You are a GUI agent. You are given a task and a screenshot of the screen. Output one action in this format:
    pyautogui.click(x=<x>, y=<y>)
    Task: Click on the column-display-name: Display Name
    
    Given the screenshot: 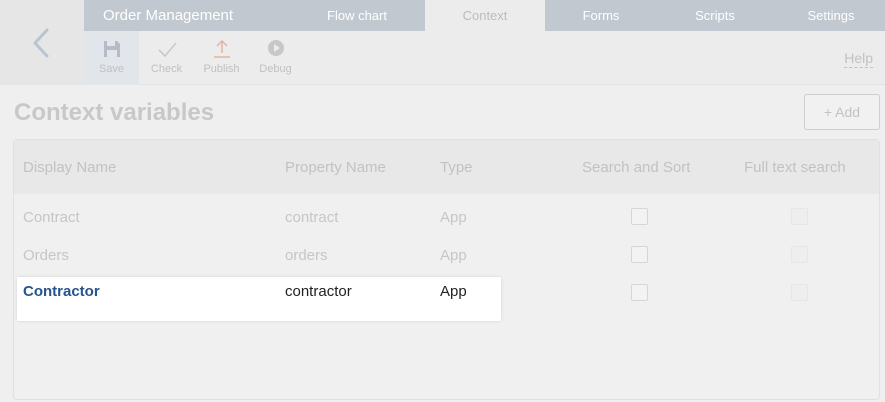 What is the action you would take?
    pyautogui.click(x=70, y=167)
    